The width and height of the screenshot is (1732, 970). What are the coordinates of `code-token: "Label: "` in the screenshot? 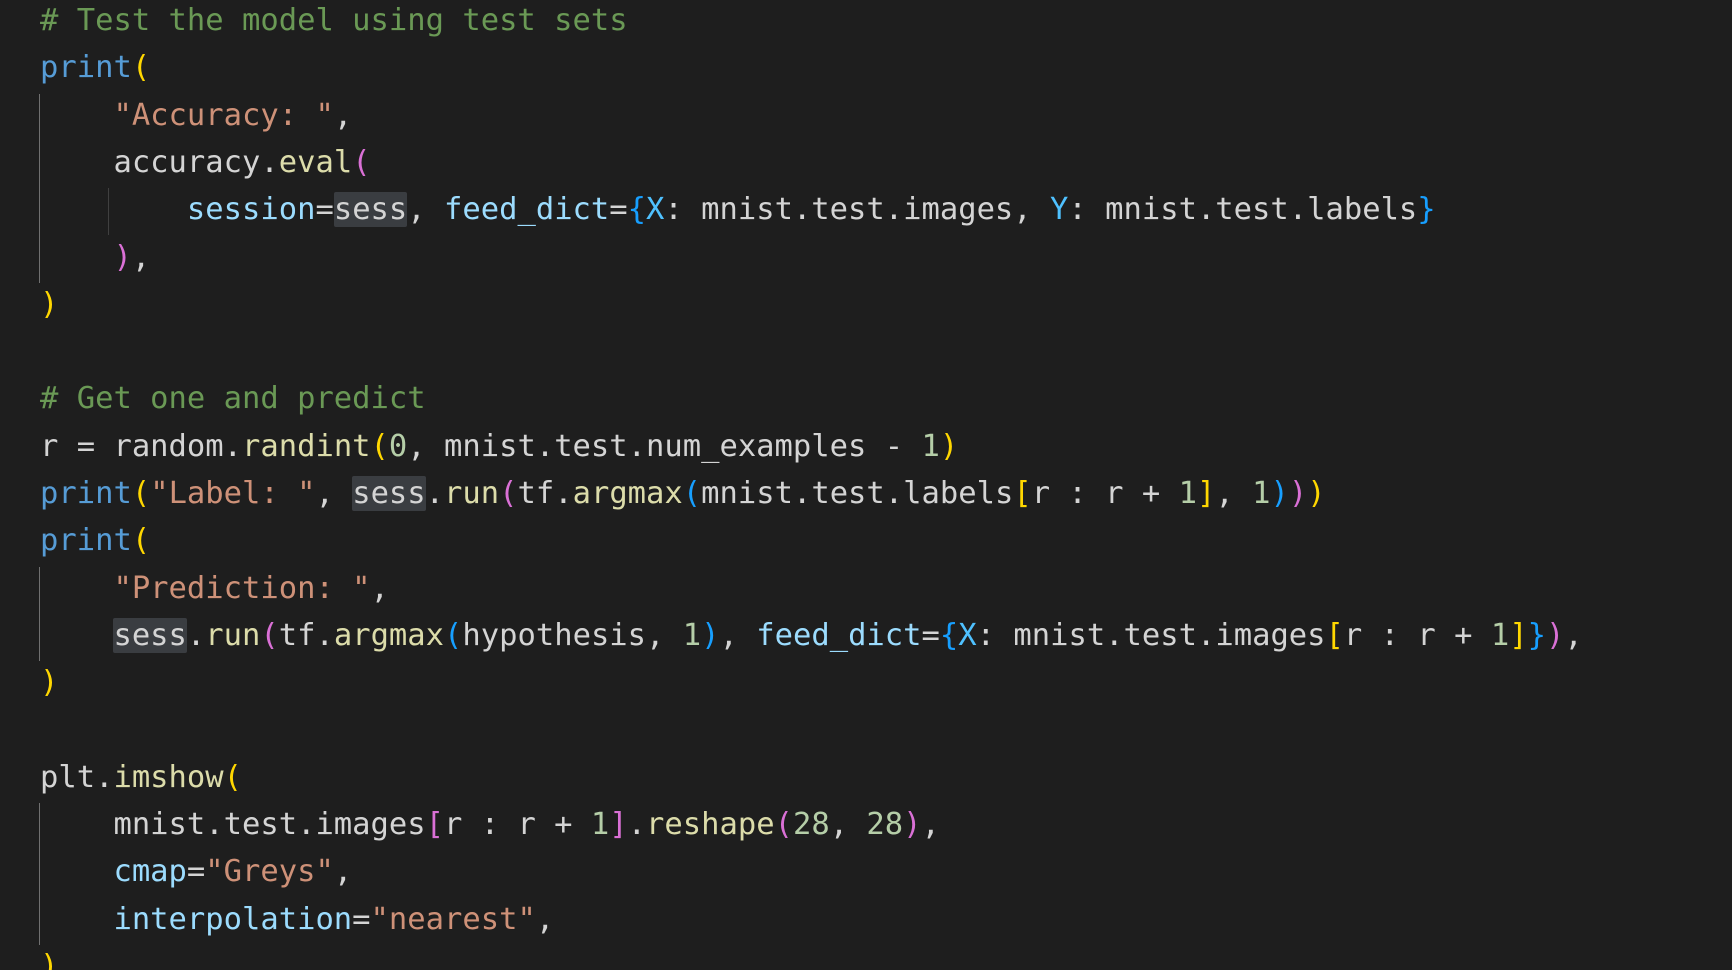 It's located at (233, 493).